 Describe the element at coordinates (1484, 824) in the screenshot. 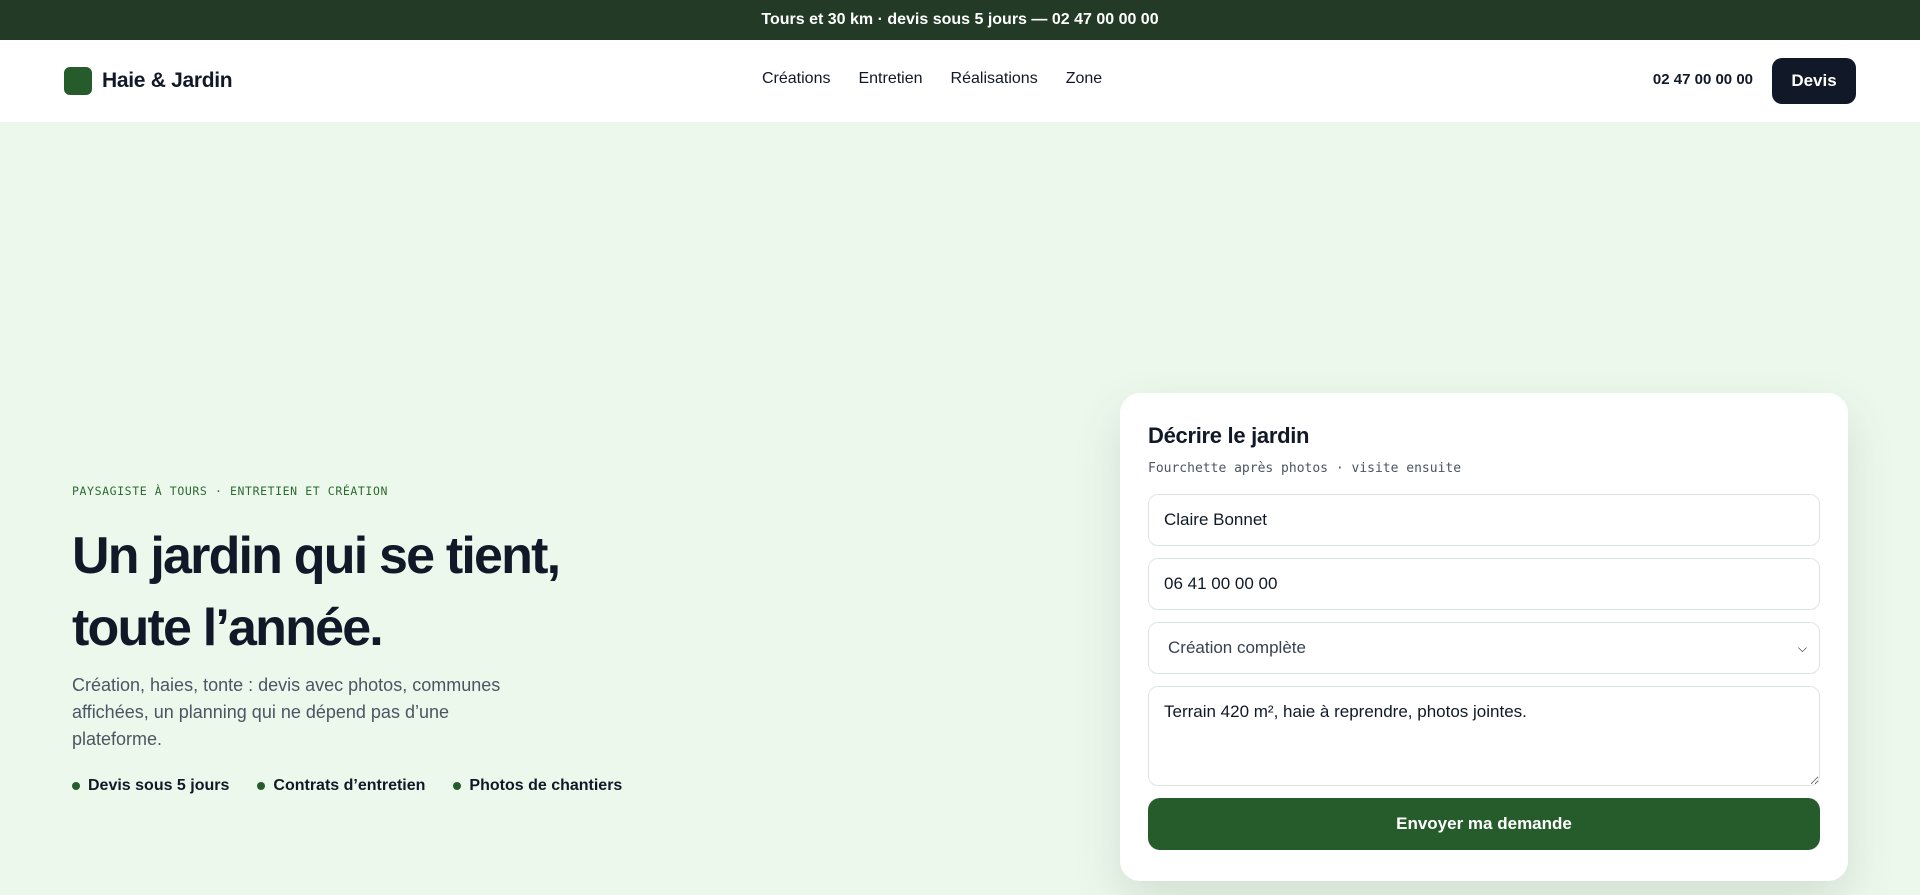

I see `submit-button: Envoyer ma demande` at that location.